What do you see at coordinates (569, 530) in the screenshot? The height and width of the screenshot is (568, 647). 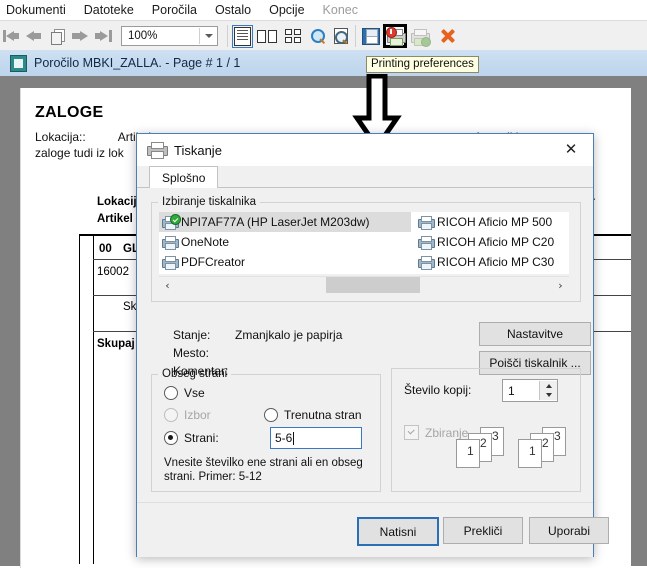 I see `apply-button: Uporabi` at bounding box center [569, 530].